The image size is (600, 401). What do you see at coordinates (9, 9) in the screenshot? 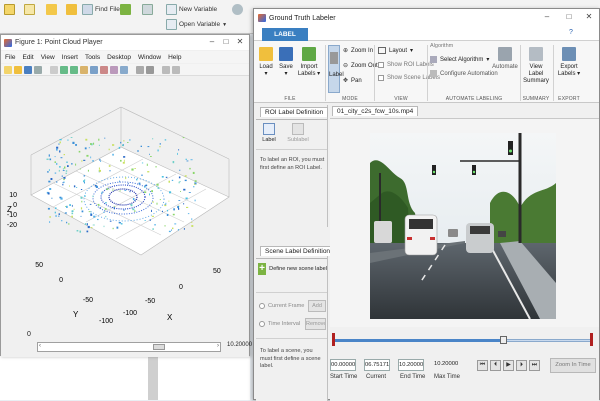
I see `new-script-icon` at bounding box center [9, 9].